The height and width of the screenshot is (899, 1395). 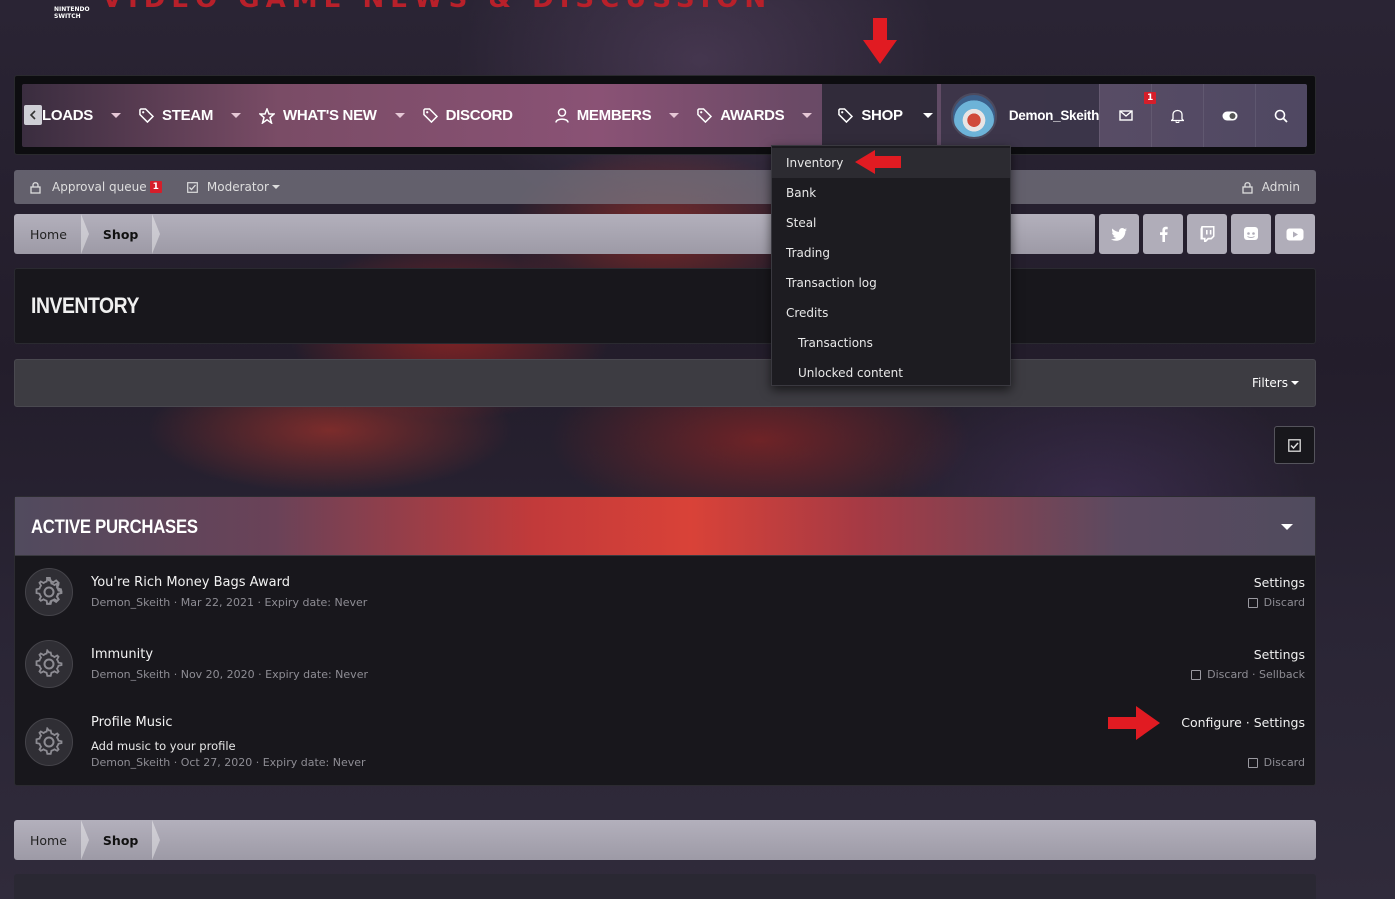 What do you see at coordinates (665, 187) in the screenshot?
I see `moderator-bar: Approval queue 1 Moderator Admin` at bounding box center [665, 187].